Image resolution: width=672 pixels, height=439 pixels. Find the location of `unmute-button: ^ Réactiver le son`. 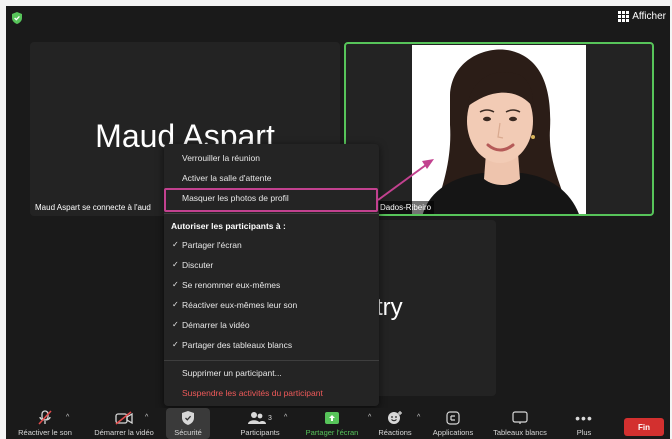

unmute-button: ^ Réactiver le son is located at coordinates (45, 423).